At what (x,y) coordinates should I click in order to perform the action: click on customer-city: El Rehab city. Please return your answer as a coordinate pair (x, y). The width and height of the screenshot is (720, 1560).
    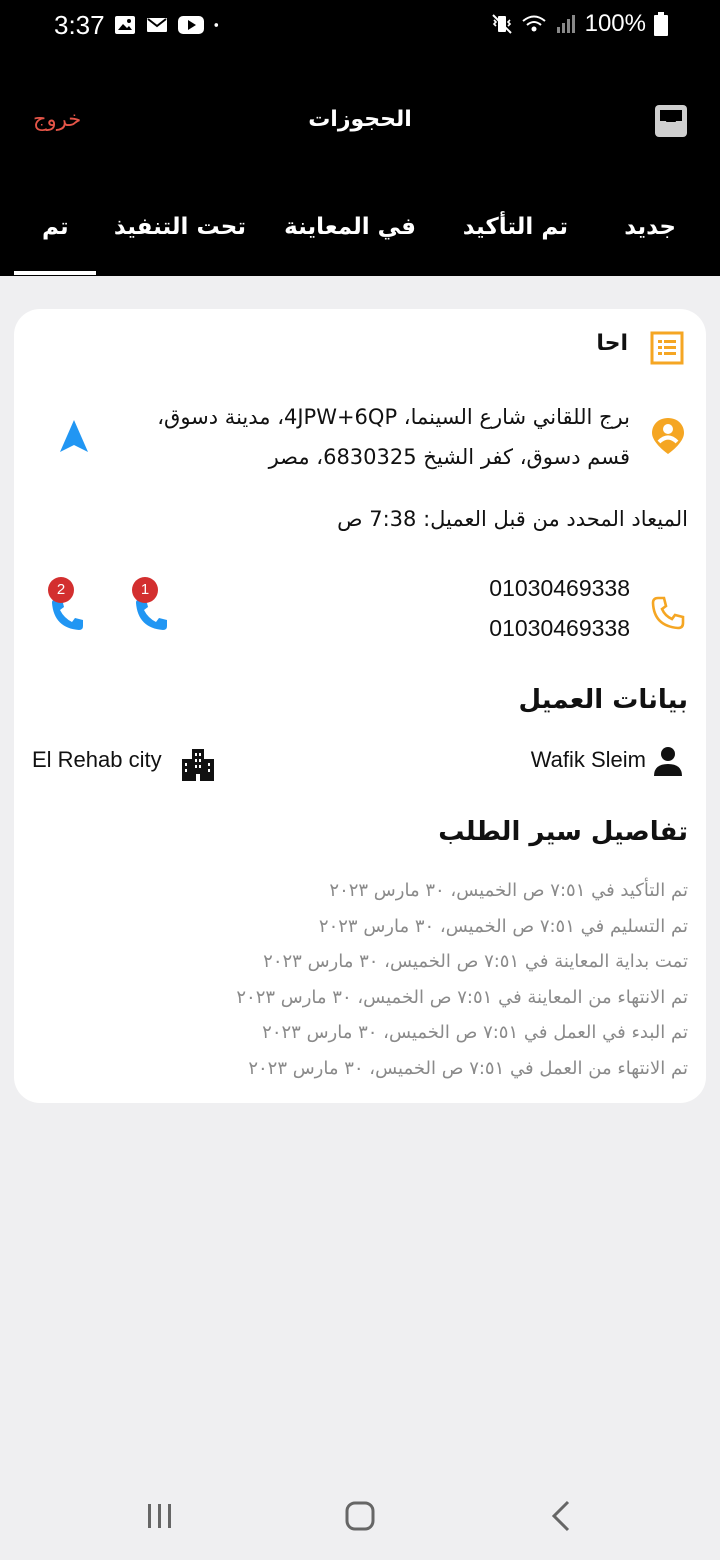
    Looking at the image, I should click on (97, 759).